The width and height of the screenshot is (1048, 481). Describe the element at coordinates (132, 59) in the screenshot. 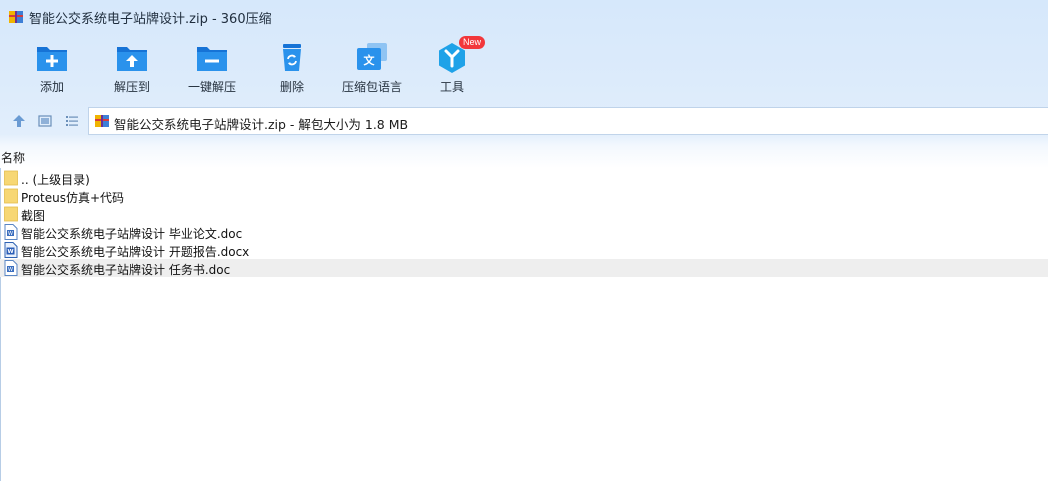

I see `extract-to-icon` at that location.